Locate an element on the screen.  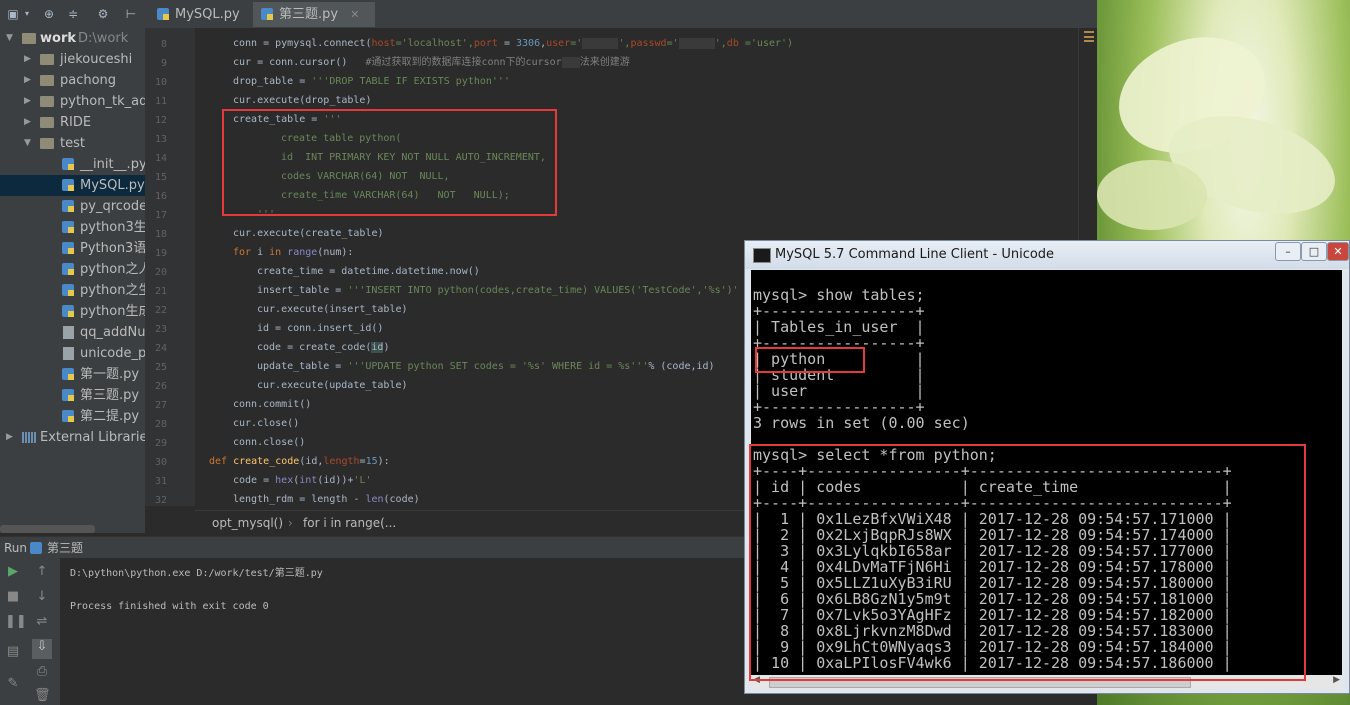
tree-root-work: ▼ work D:\work is located at coordinates (72, 38).